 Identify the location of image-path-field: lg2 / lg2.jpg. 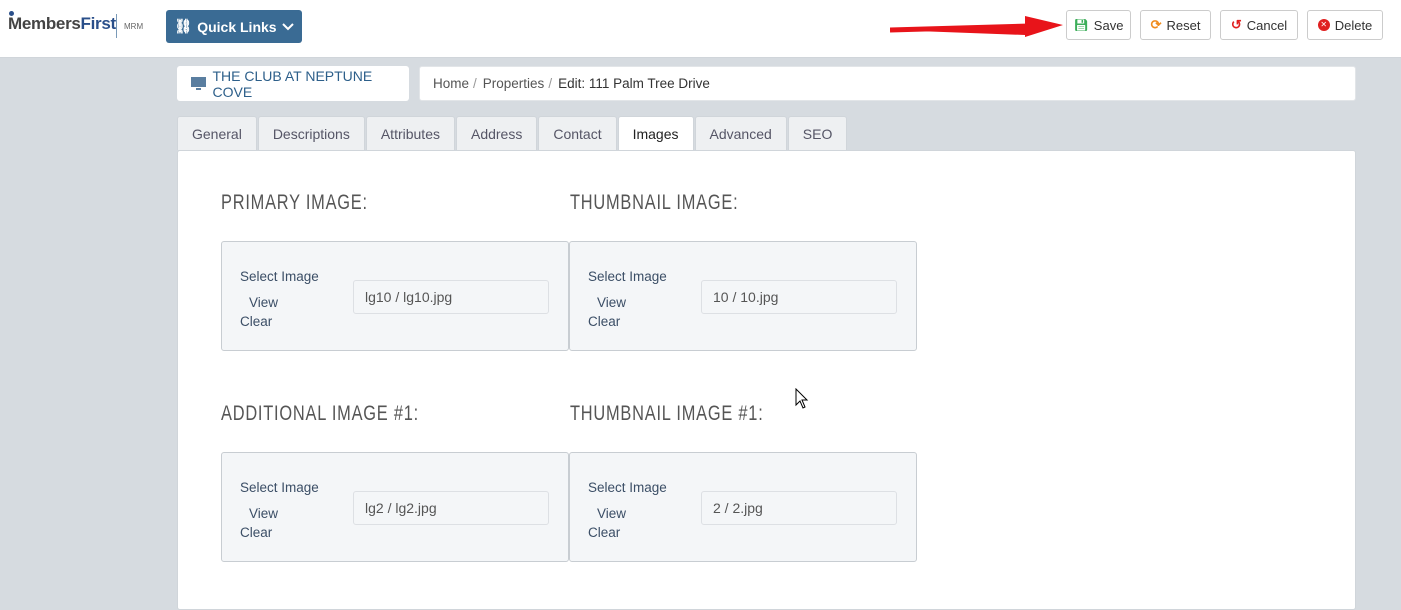
(451, 508).